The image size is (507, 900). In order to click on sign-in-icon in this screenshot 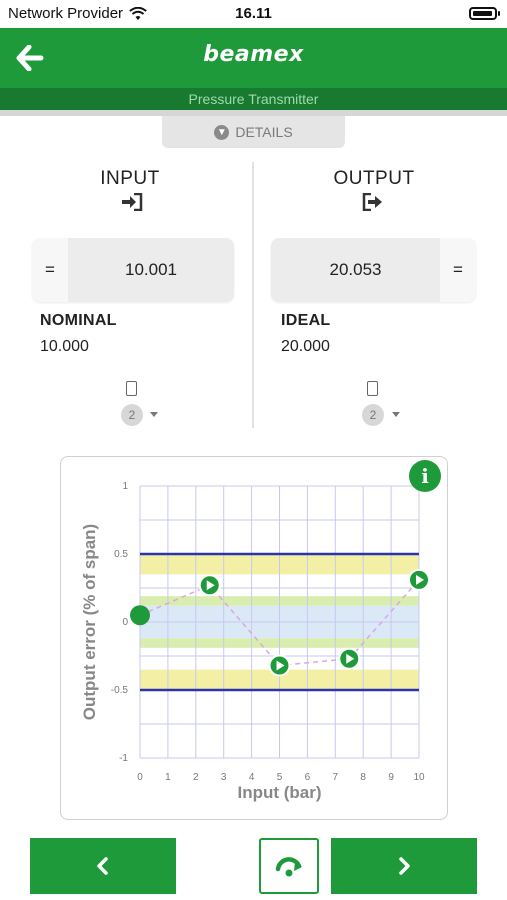, I will do `click(132, 202)`.